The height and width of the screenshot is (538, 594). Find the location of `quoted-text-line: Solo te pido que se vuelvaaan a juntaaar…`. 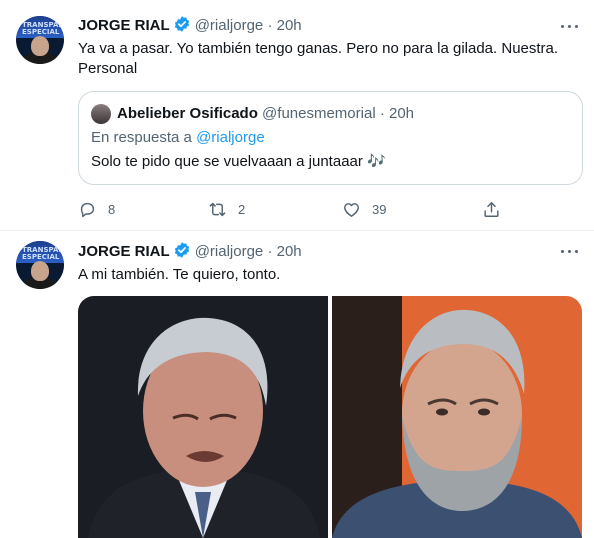

quoted-text-line: Solo te pido que se vuelvaaan a juntaaar… is located at coordinates (238, 162).